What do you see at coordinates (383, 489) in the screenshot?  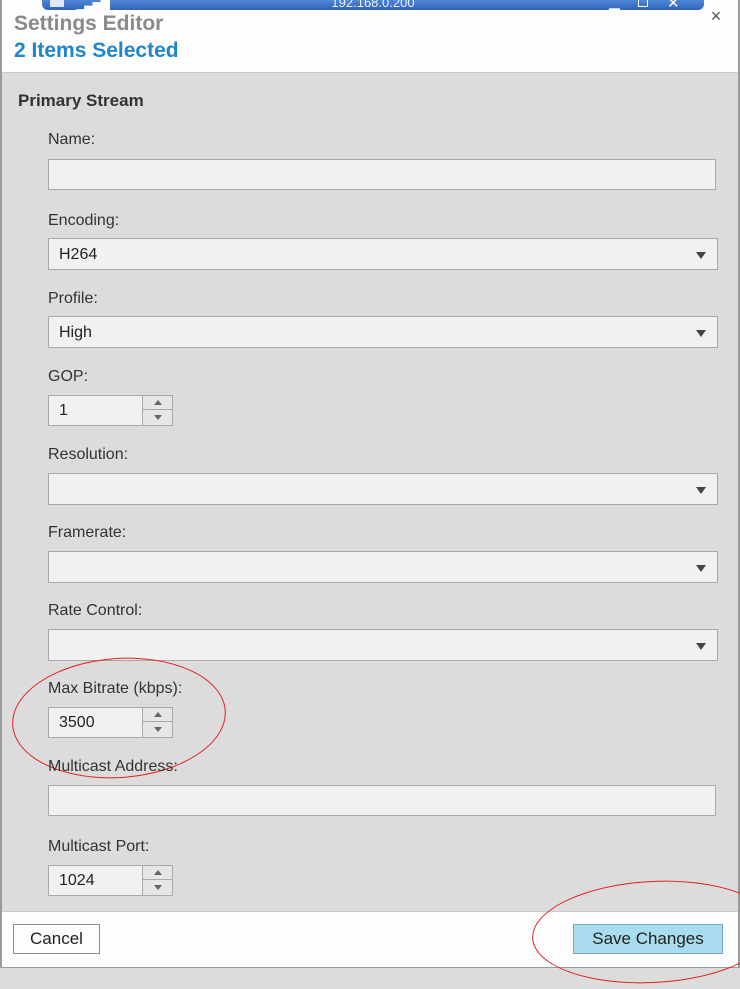 I see `resolution-select` at bounding box center [383, 489].